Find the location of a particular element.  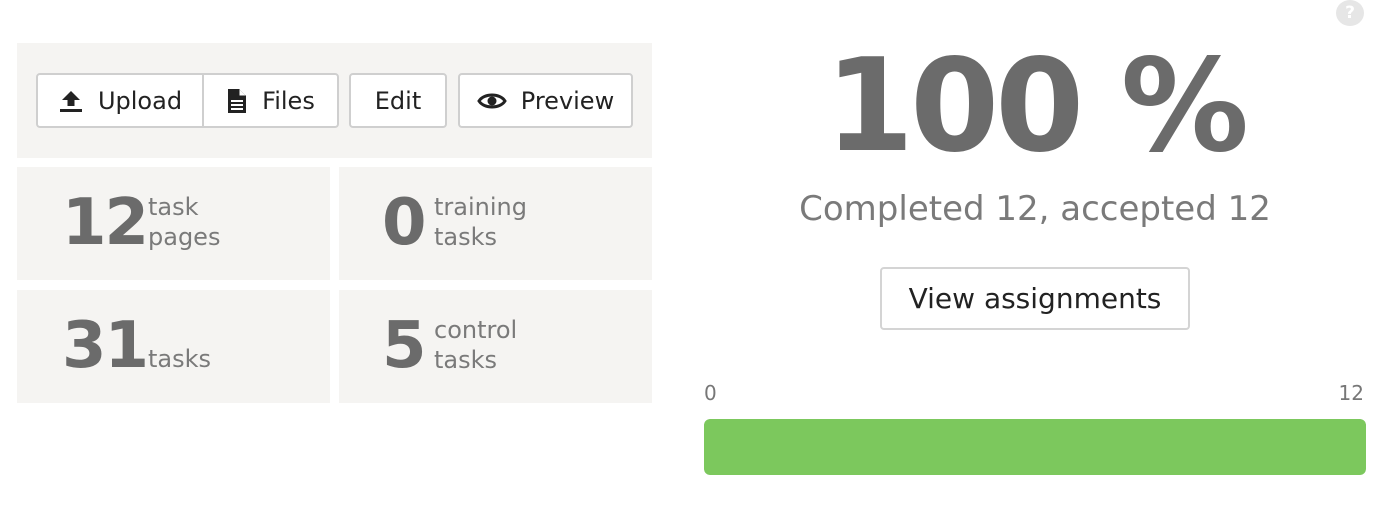

progress-axis-min: 0 is located at coordinates (710, 393).